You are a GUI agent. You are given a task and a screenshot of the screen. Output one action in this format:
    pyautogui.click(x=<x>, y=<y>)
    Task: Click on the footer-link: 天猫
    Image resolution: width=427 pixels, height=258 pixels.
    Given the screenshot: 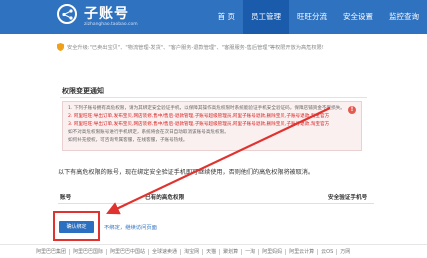 What is the action you would take?
    pyautogui.click(x=212, y=251)
    